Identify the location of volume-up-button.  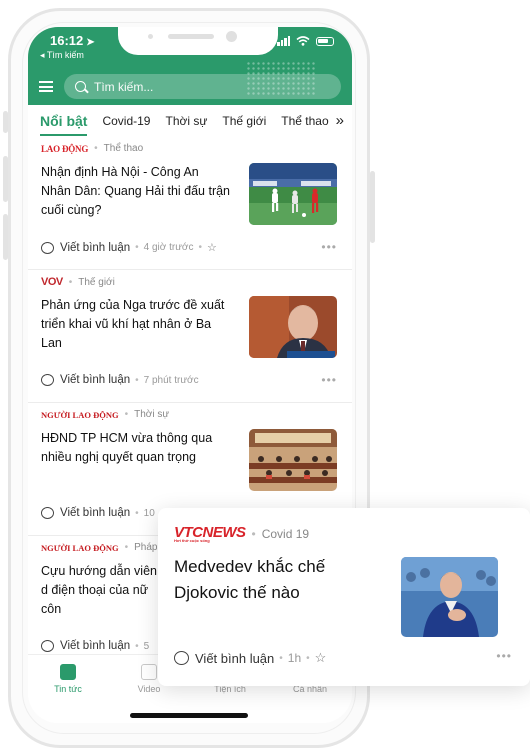
(5, 179).